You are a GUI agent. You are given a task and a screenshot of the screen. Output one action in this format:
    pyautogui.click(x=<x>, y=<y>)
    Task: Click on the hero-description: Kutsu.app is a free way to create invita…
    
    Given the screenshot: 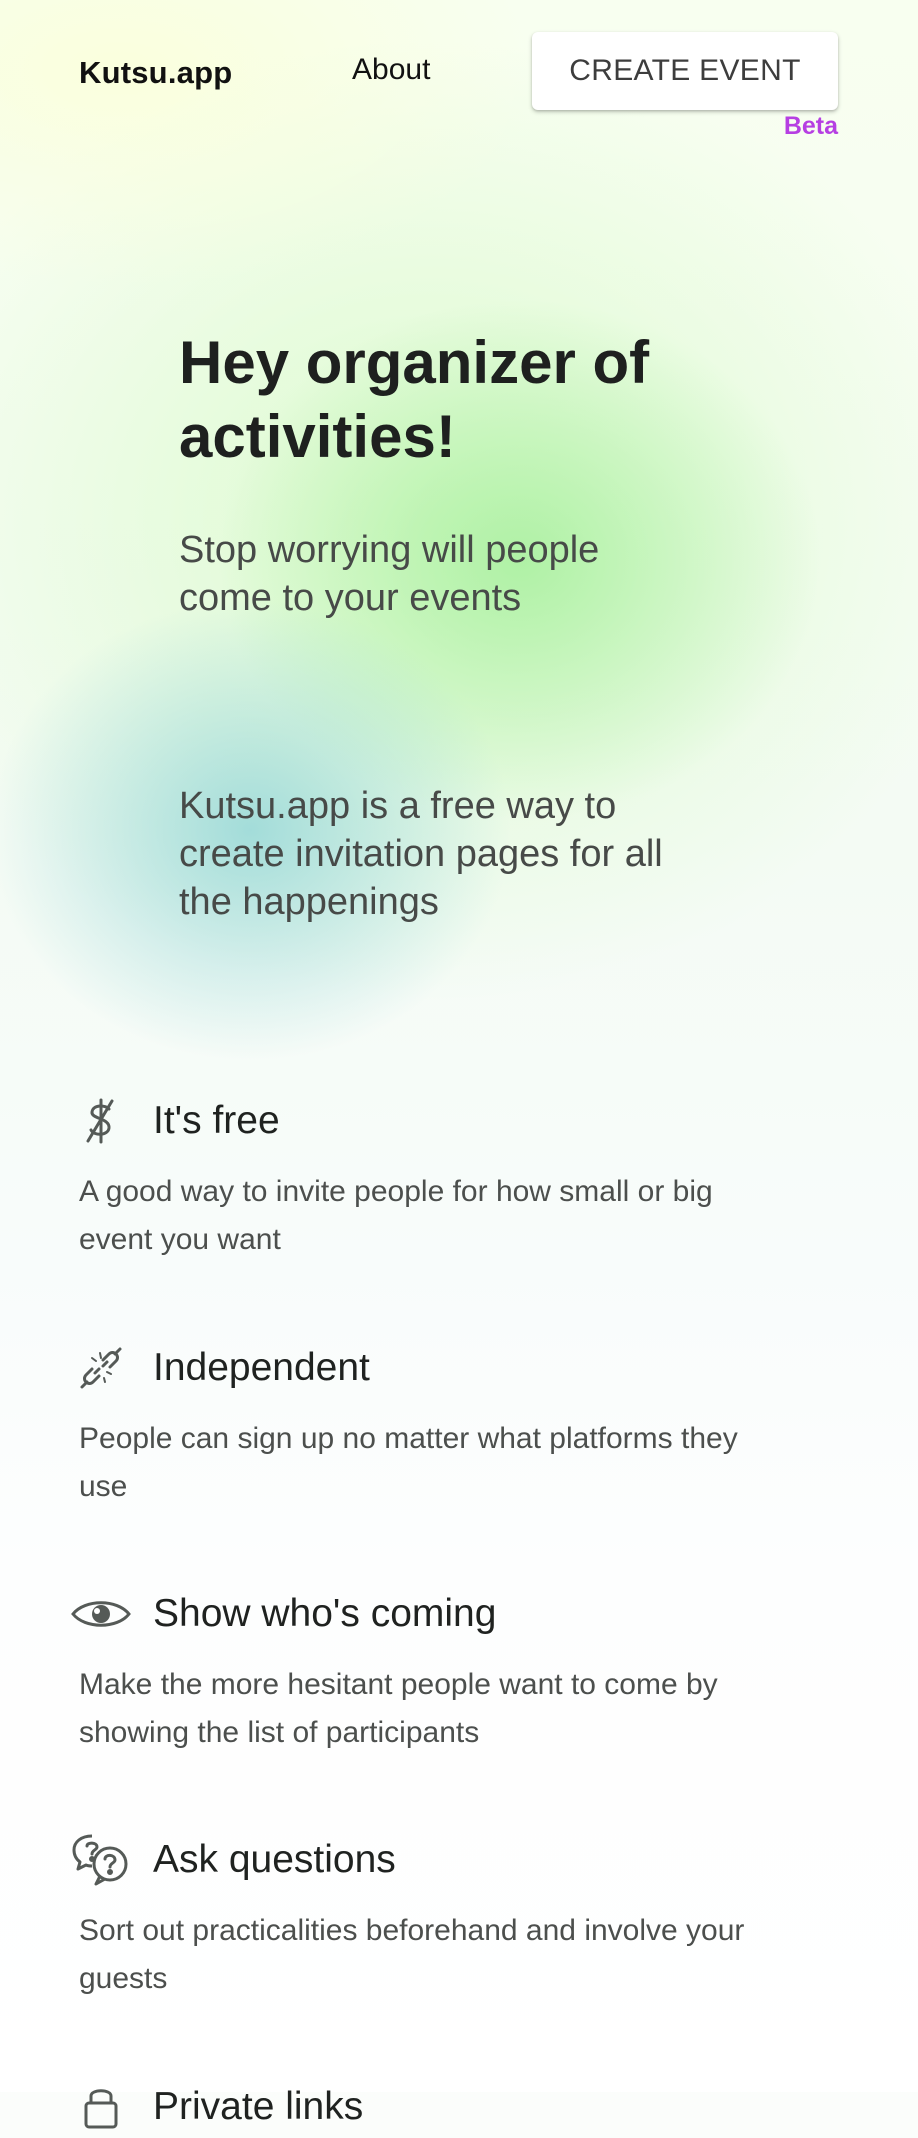 What is the action you would take?
    pyautogui.click(x=421, y=854)
    